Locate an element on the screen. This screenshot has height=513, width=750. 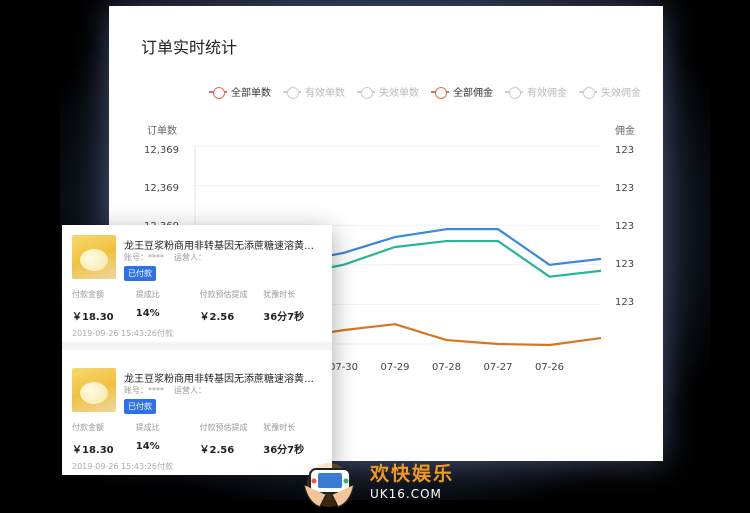
y-axis-right-title: 佣金 is located at coordinates (625, 130).